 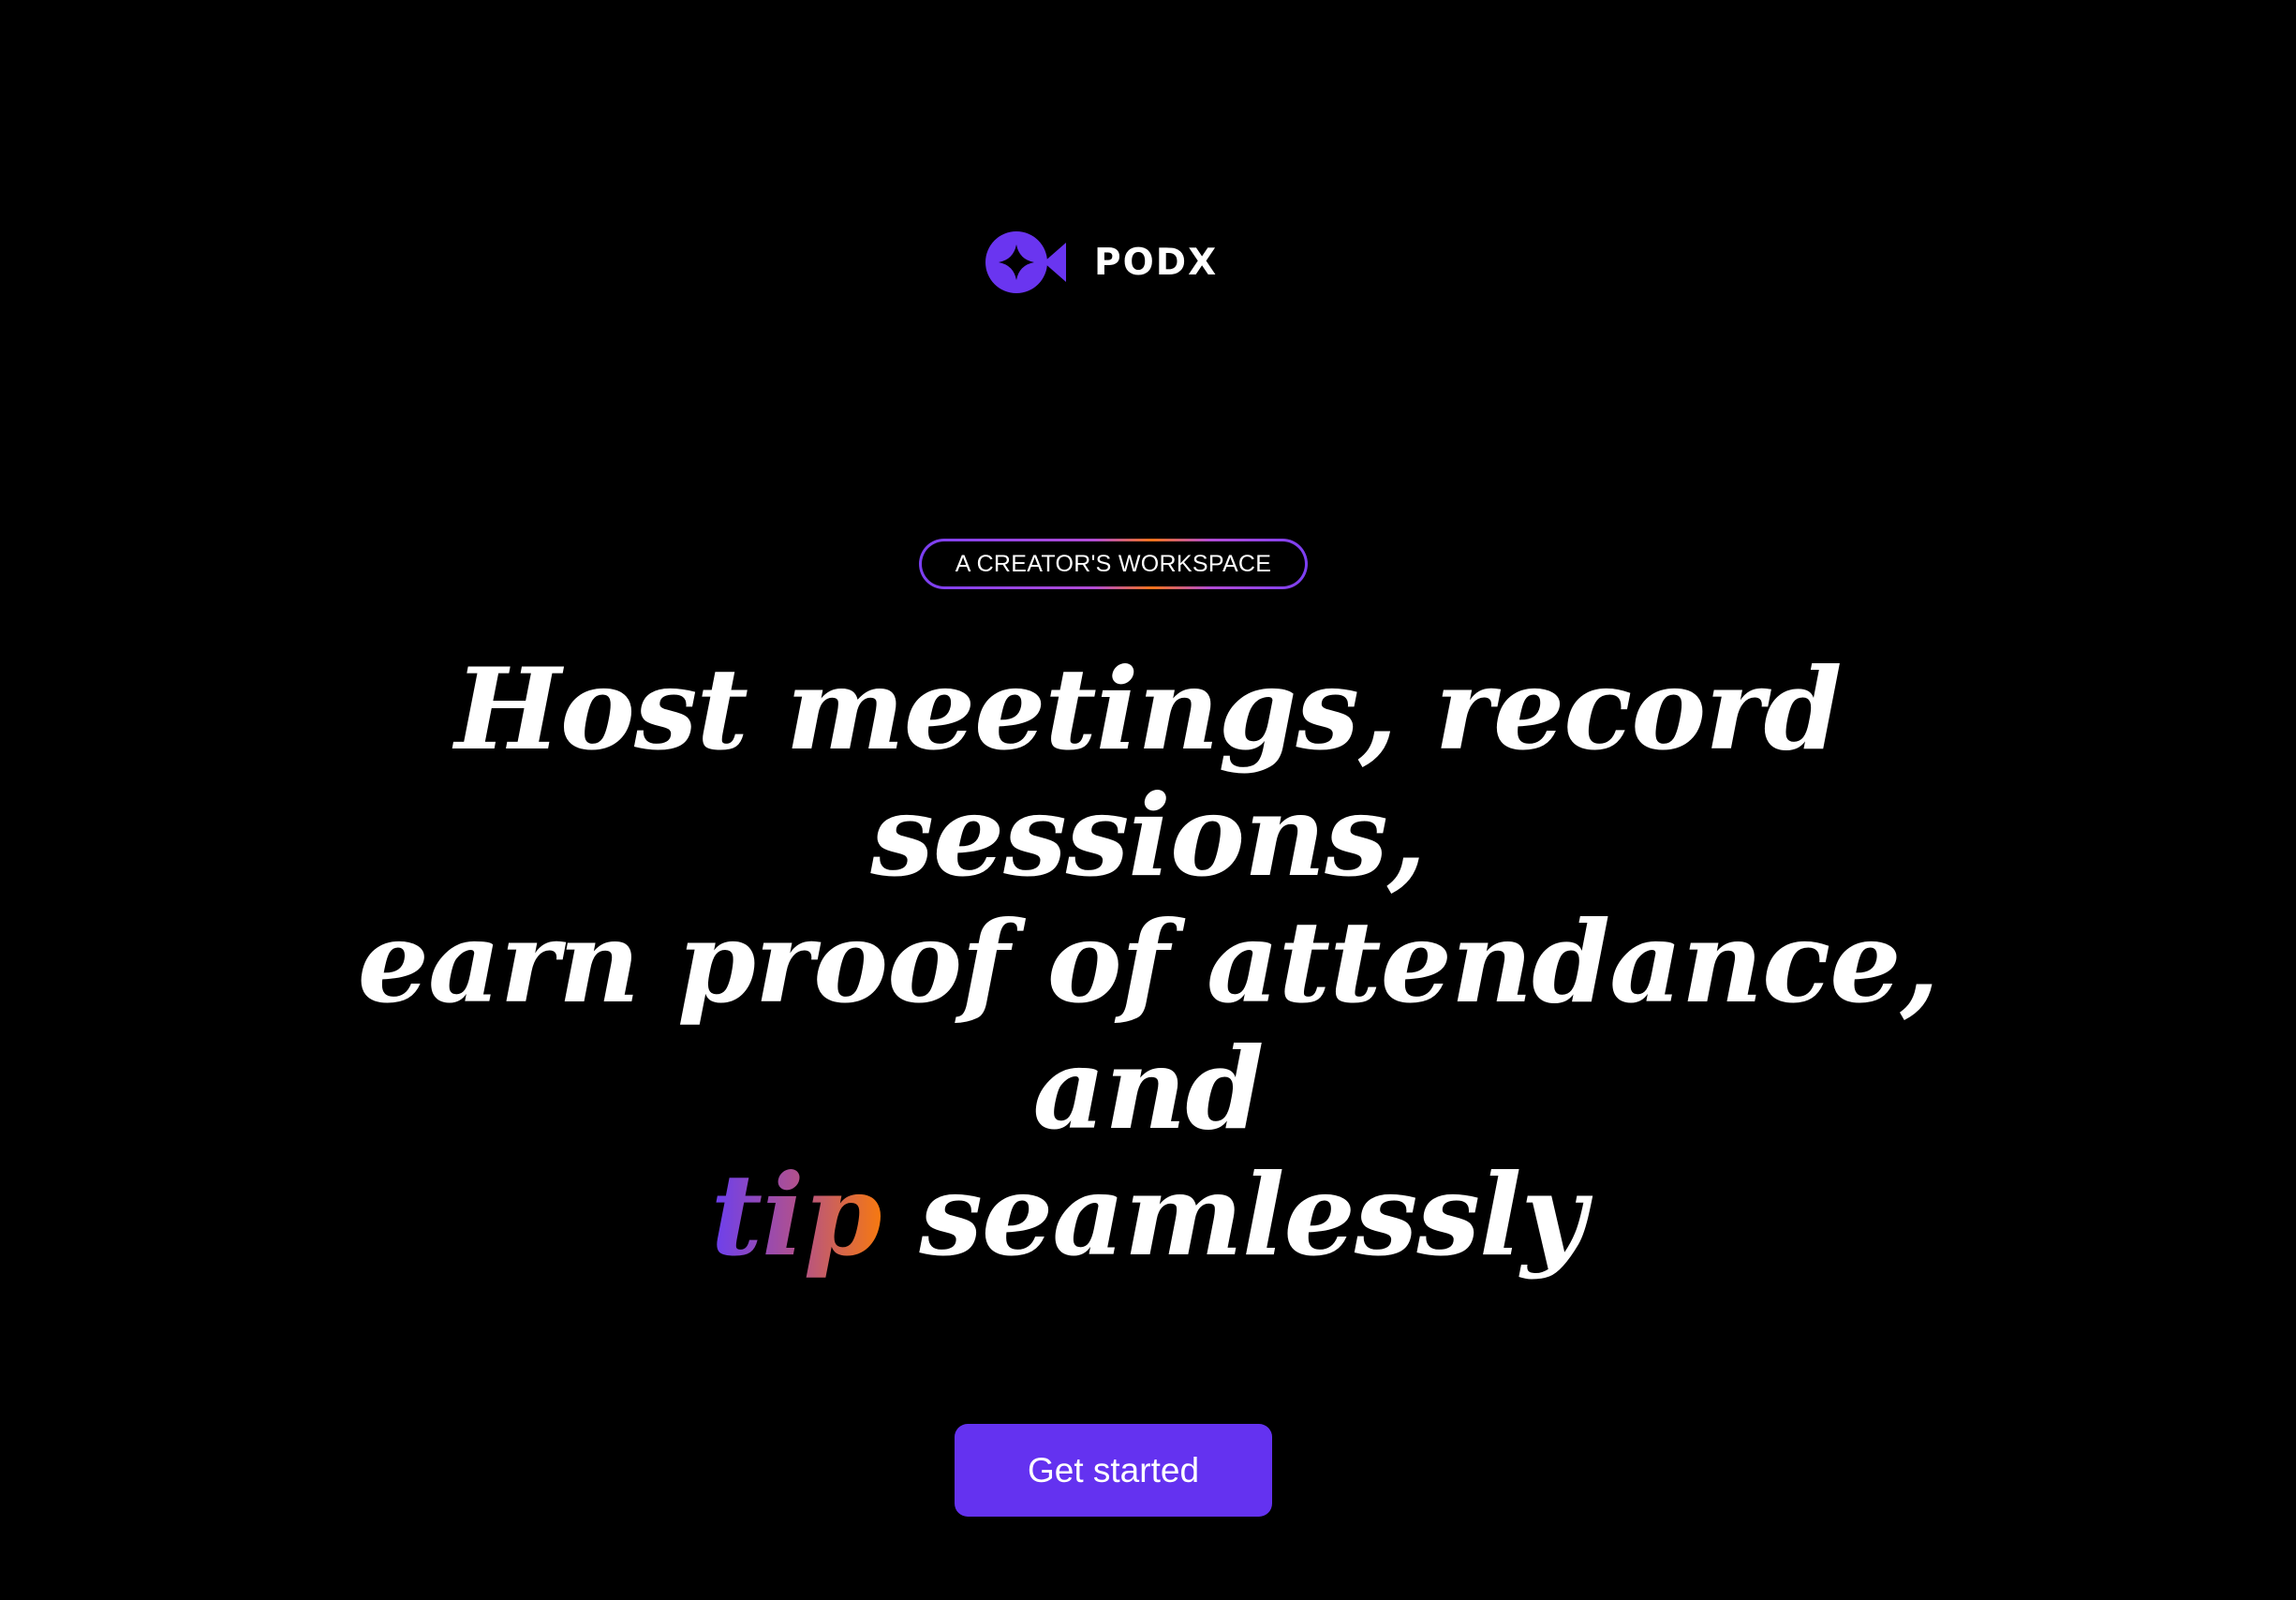 What do you see at coordinates (1233, 1215) in the screenshot?
I see `headline-line-5-rest: seamlessly` at bounding box center [1233, 1215].